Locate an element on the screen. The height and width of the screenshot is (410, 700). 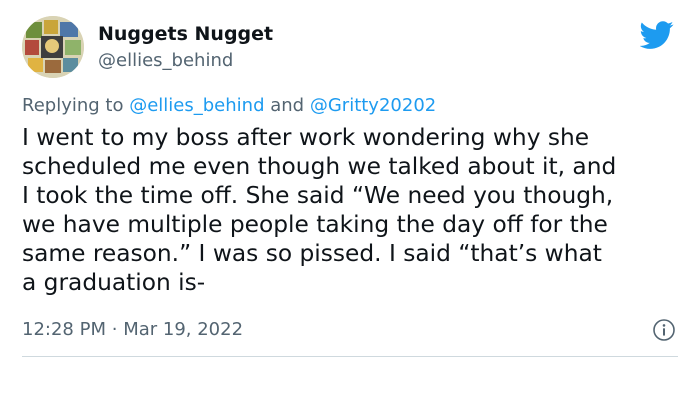
tweet-body-line: a graduation is- is located at coordinates (114, 282).